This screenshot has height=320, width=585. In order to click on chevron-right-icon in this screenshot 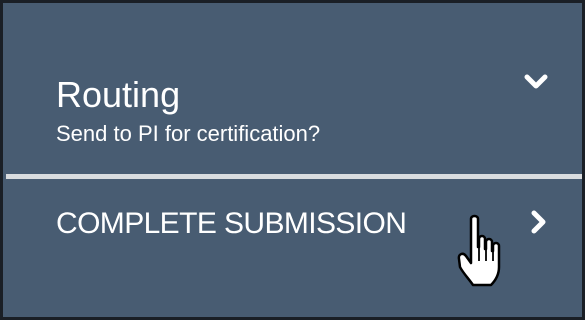, I will do `click(539, 222)`.